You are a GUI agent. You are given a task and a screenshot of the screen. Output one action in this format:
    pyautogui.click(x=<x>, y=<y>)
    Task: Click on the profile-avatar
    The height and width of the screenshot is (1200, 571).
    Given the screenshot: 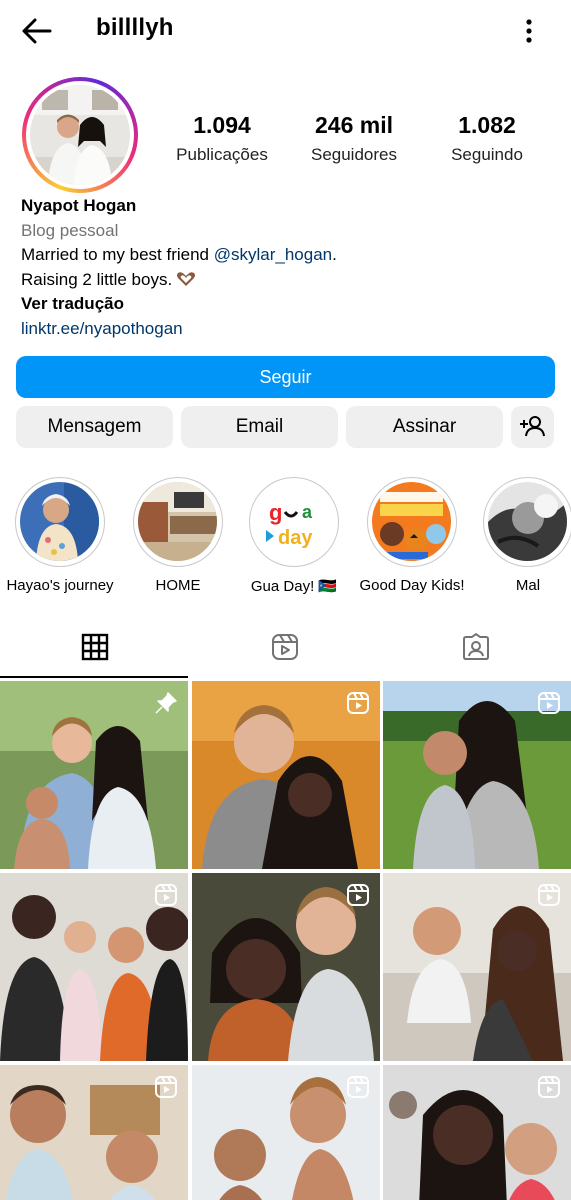 What is the action you would take?
    pyautogui.click(x=80, y=135)
    